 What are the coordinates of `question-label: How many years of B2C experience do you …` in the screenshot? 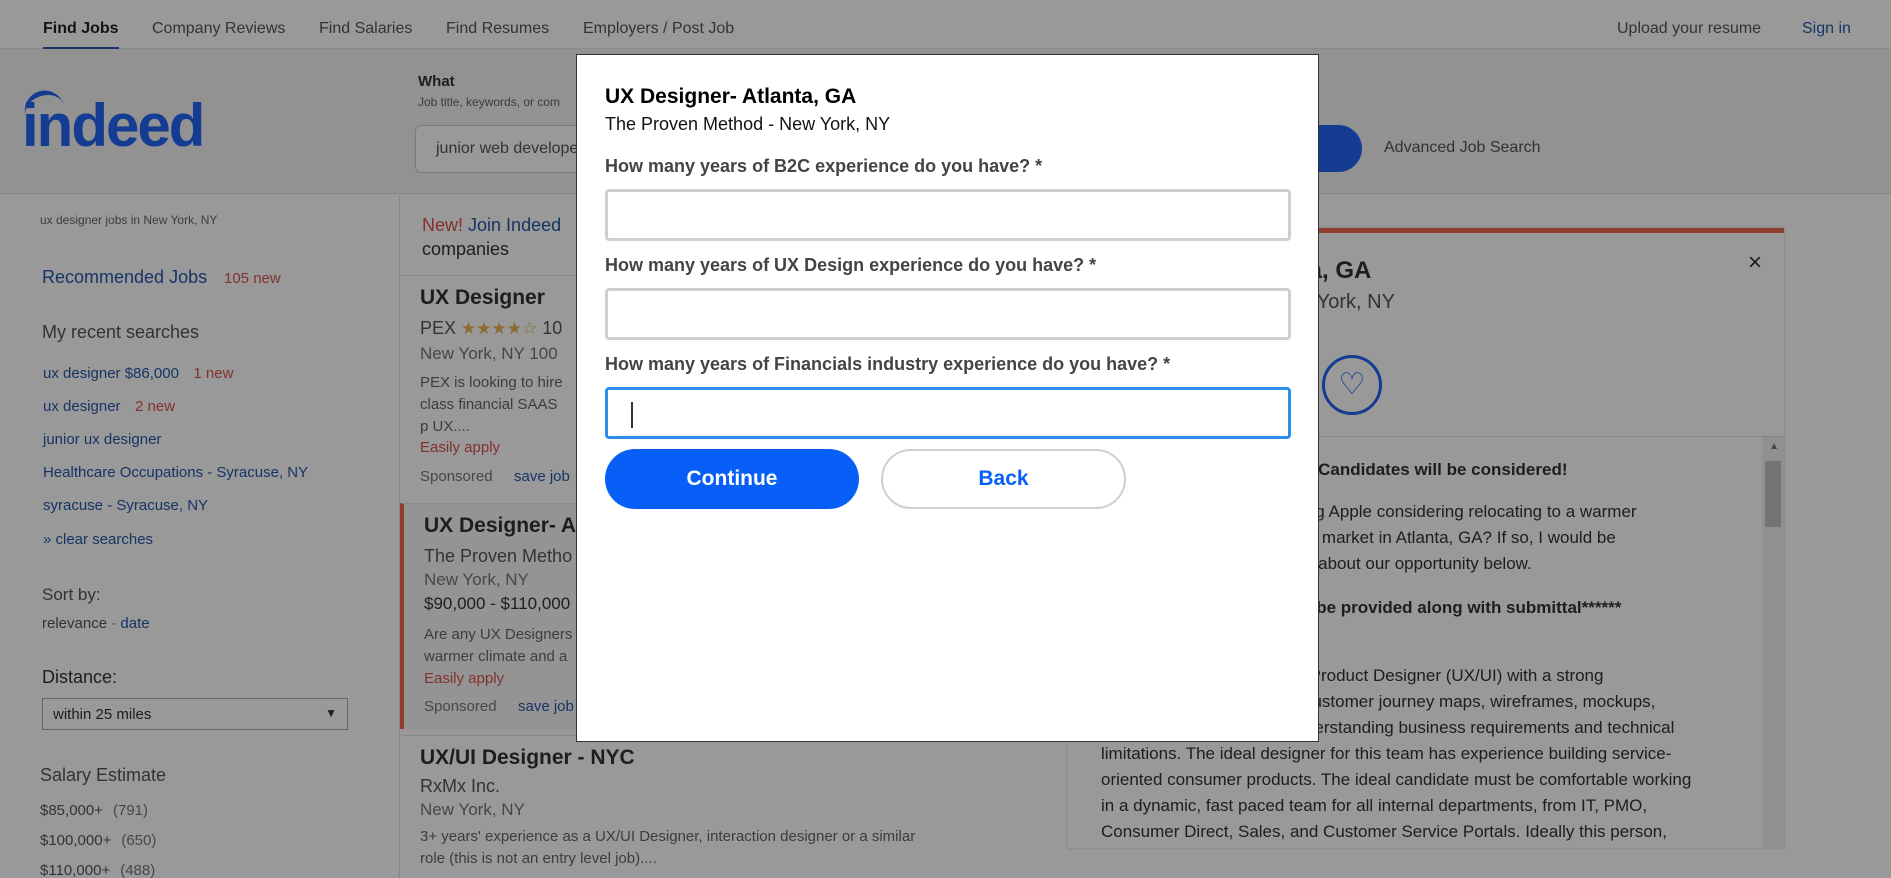 It's located at (824, 166).